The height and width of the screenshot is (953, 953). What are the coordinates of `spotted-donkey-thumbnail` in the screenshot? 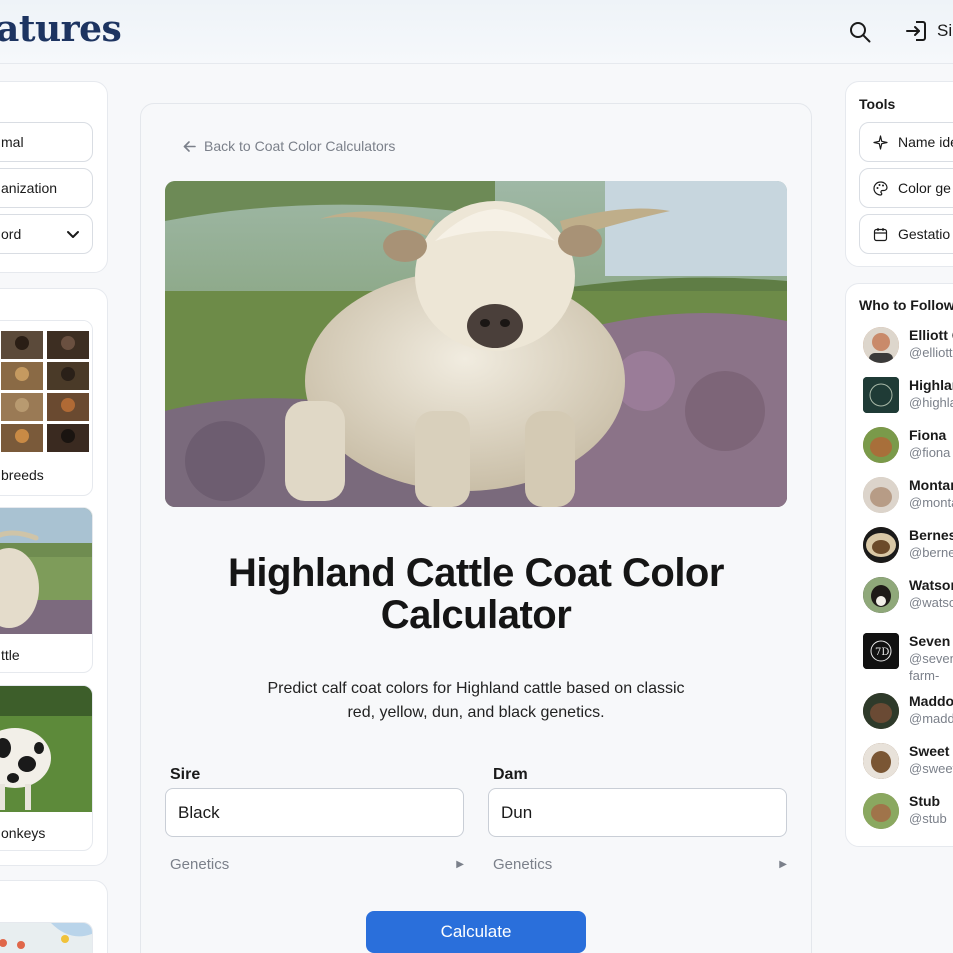 It's located at (46, 749).